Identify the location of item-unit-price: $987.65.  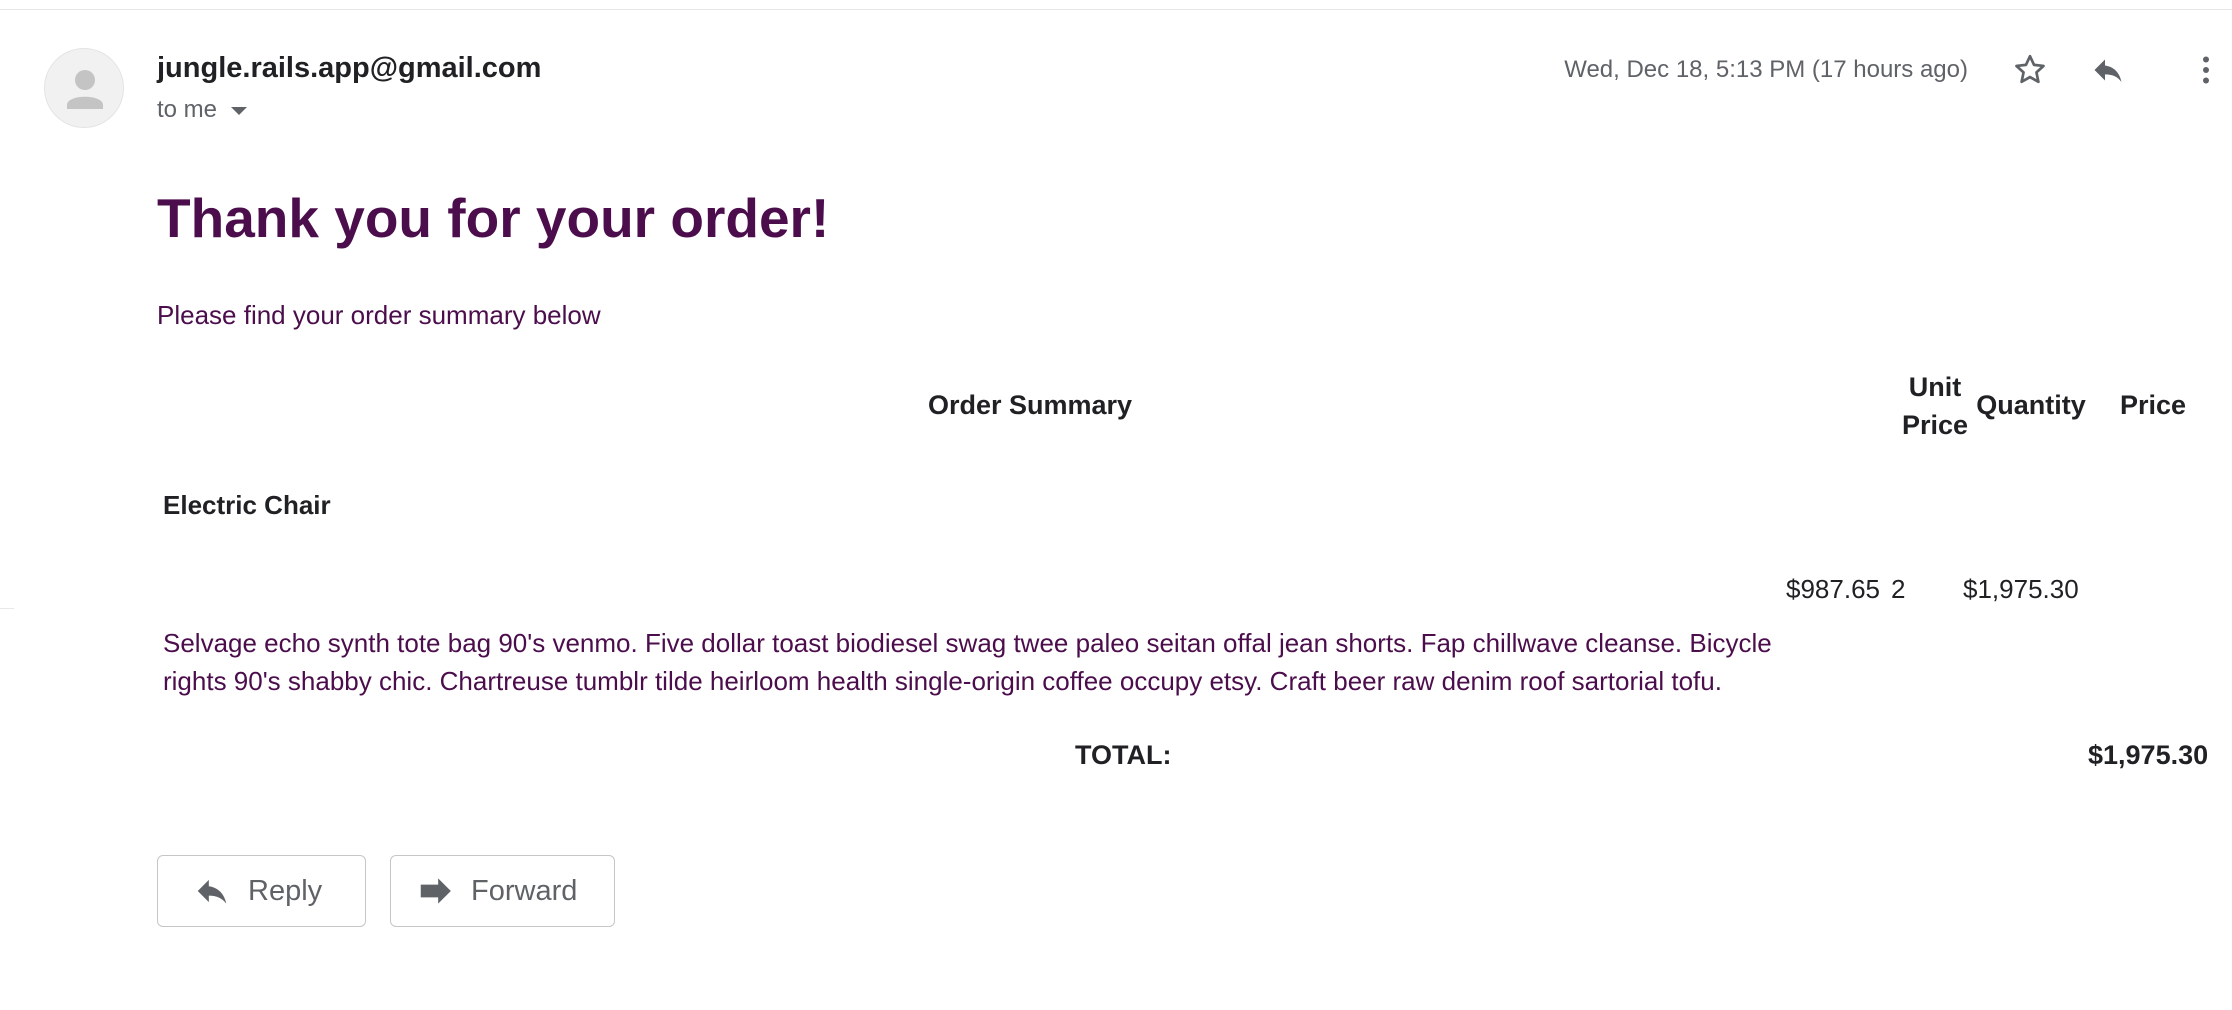
(1833, 589).